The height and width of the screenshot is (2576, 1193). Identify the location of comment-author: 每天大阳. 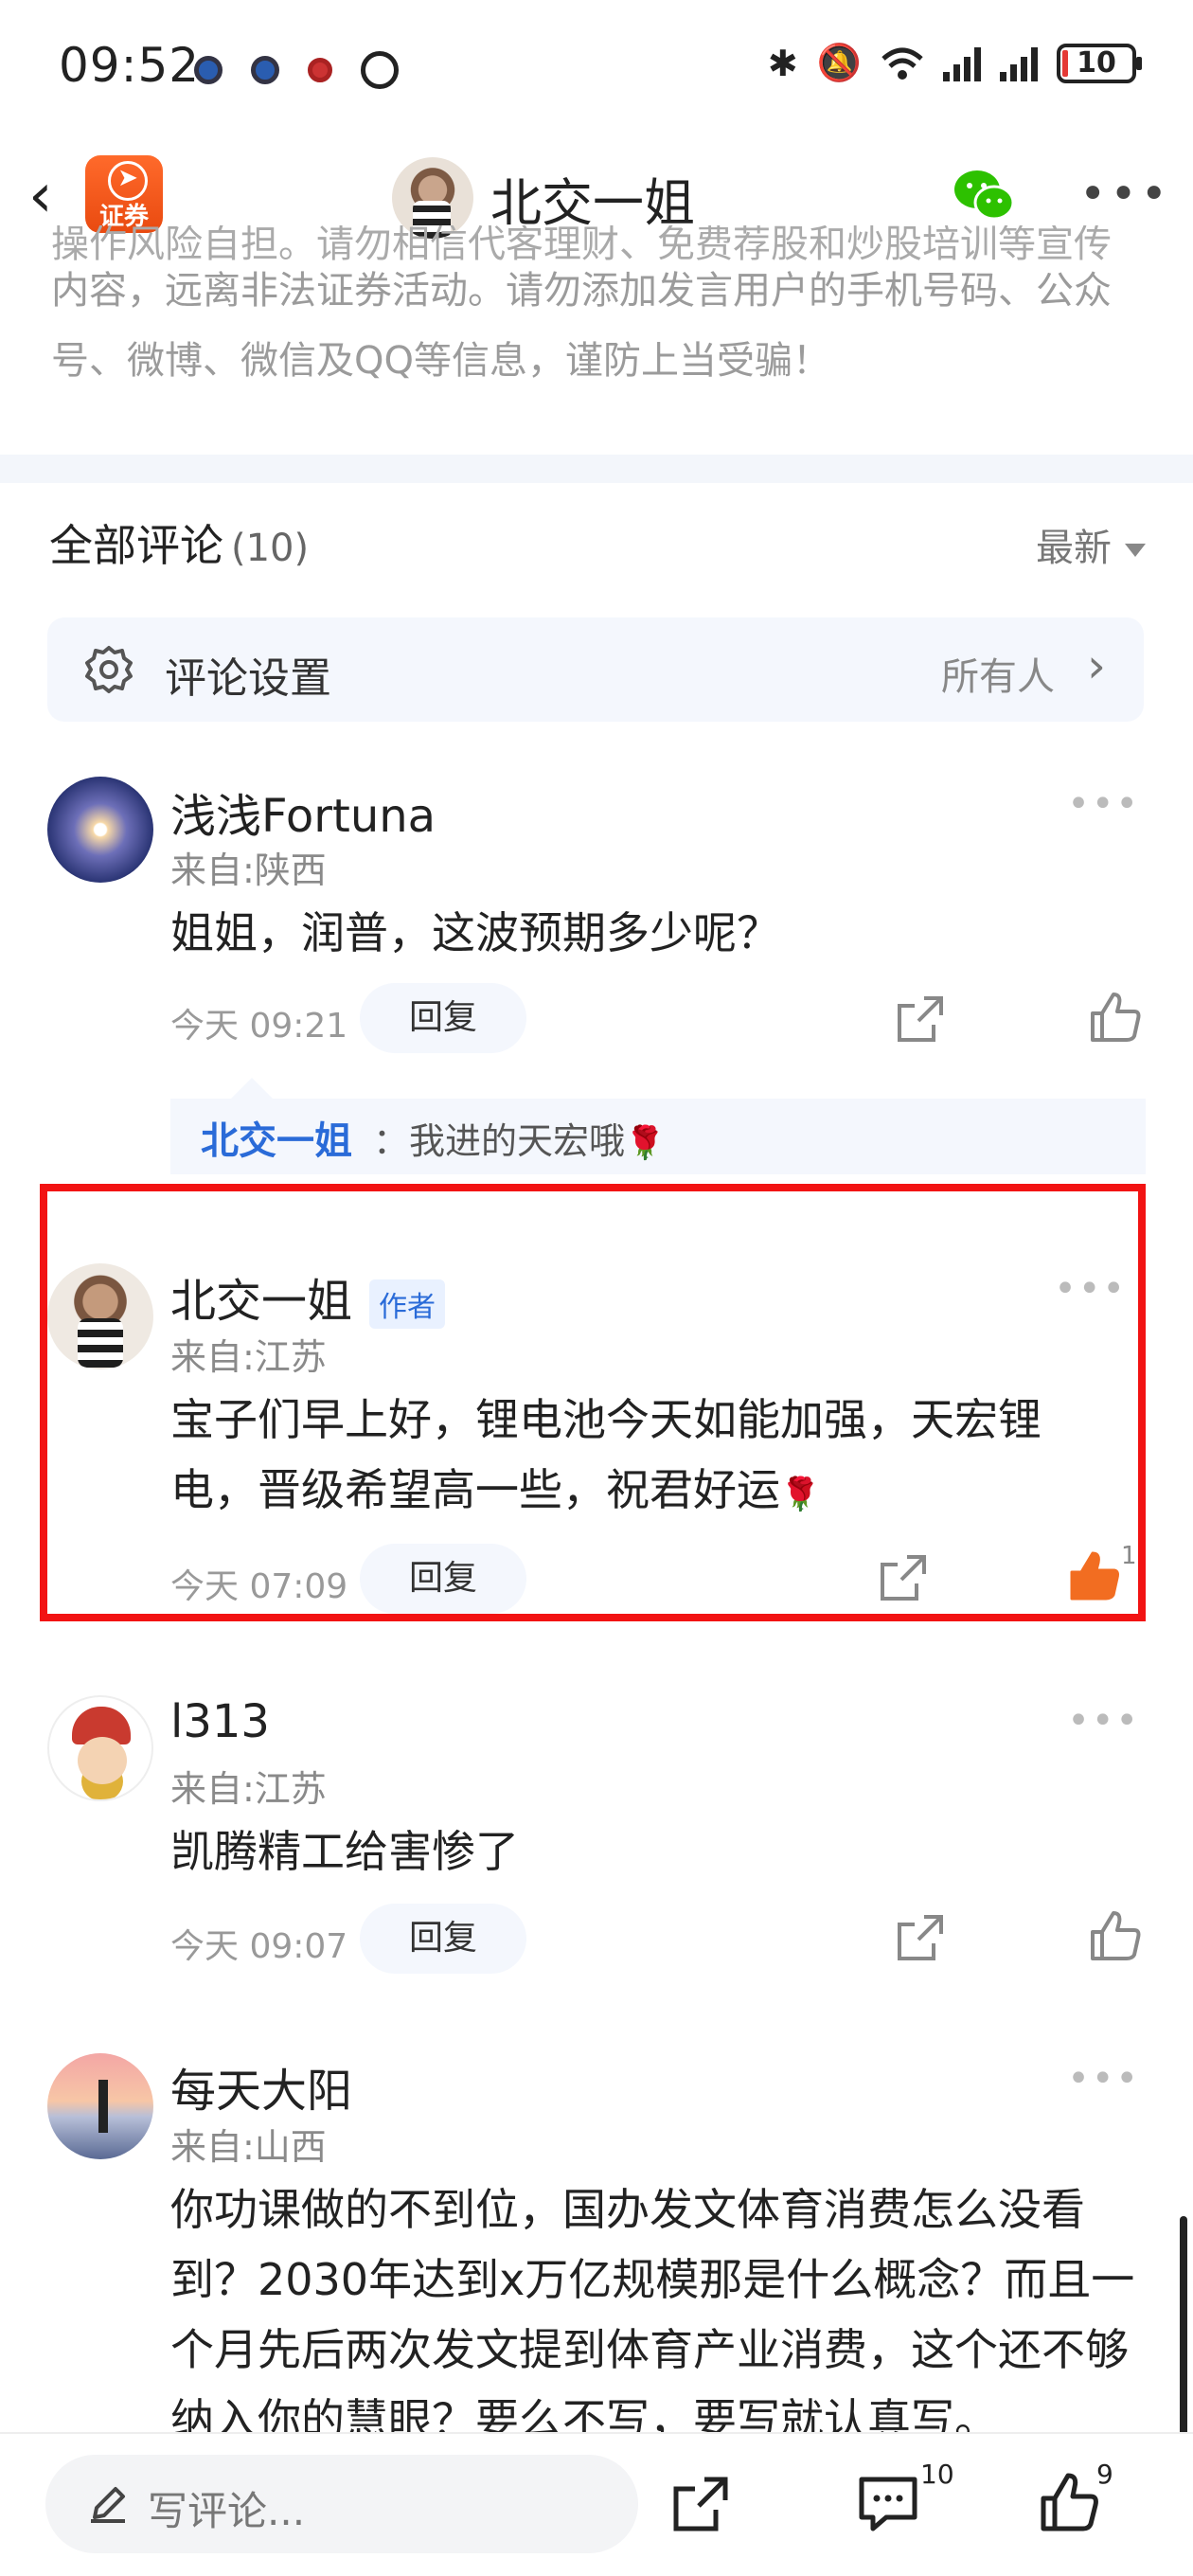
(261, 2086).